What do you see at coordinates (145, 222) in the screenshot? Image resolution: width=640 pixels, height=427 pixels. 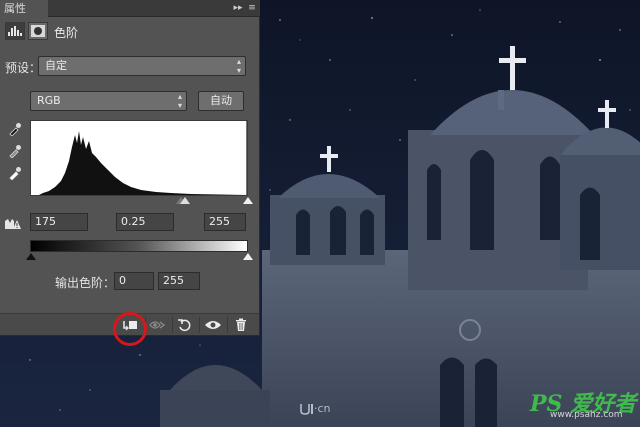 I see `input-gamma-field: 0.25` at bounding box center [145, 222].